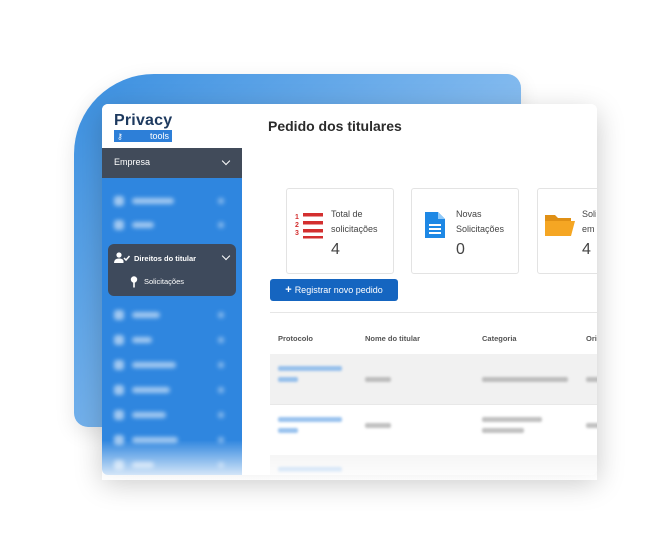 The width and height of the screenshot is (672, 550). Describe the element at coordinates (460, 249) in the screenshot. I see `card-value: 0` at that location.